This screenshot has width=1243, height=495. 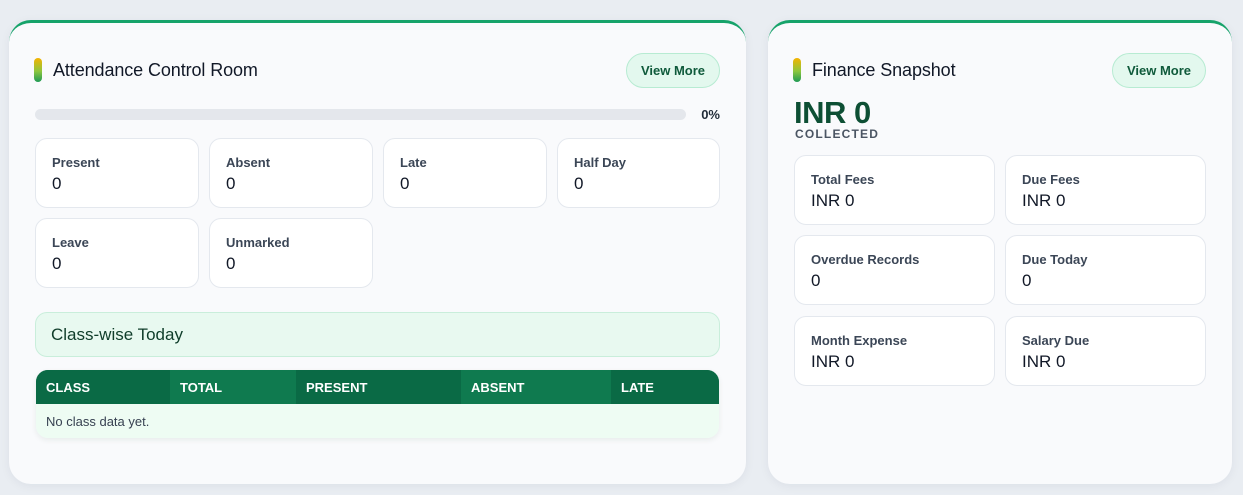 I want to click on stat-label: Half Day, so click(x=600, y=162).